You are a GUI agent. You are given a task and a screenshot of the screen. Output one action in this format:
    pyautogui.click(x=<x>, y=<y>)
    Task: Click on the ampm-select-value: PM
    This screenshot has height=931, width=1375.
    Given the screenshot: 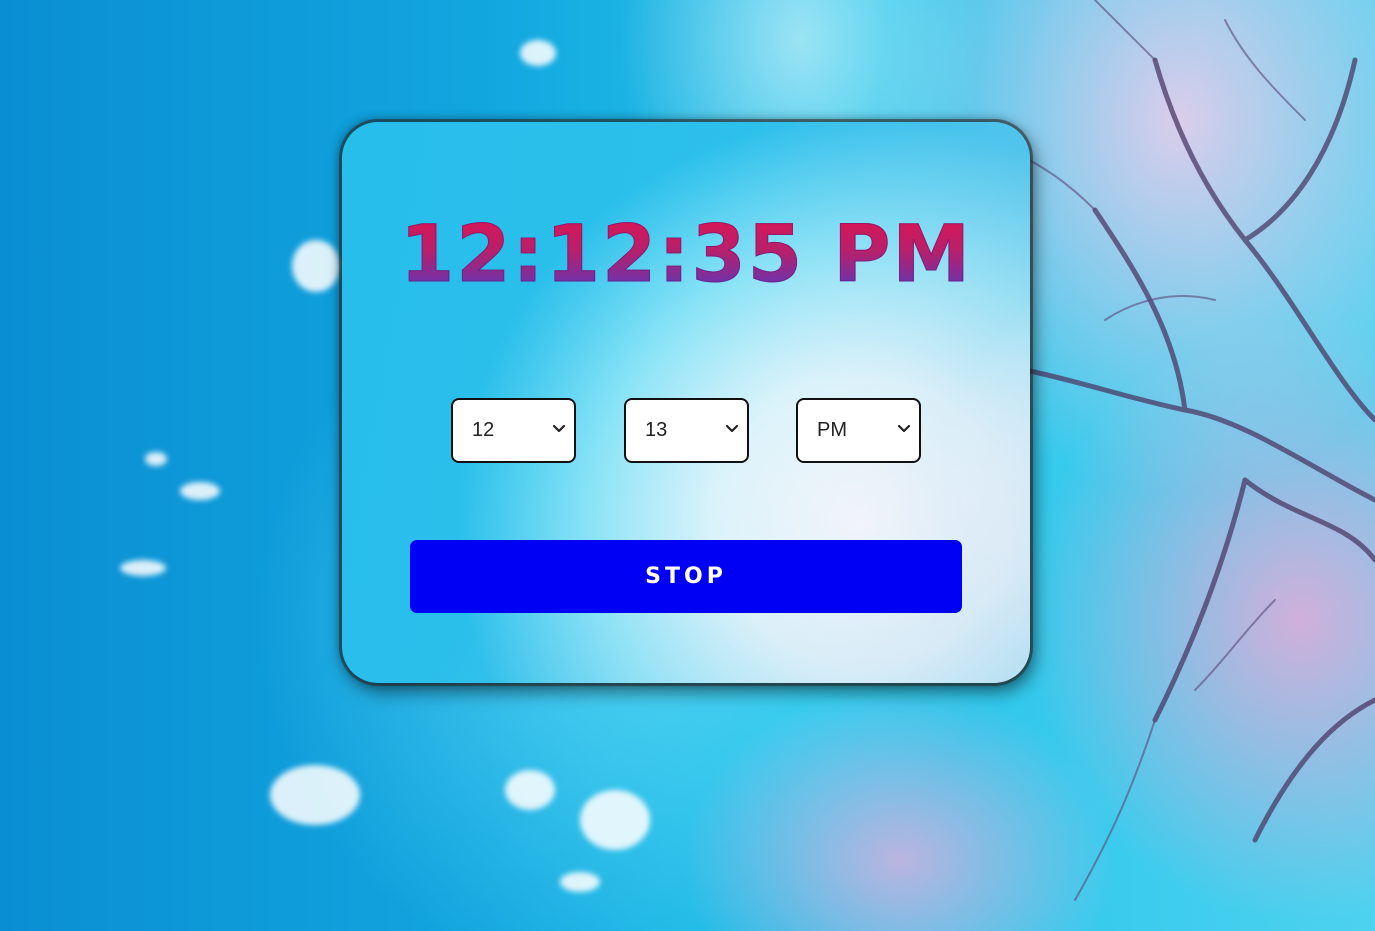 What is the action you would take?
    pyautogui.click(x=832, y=430)
    